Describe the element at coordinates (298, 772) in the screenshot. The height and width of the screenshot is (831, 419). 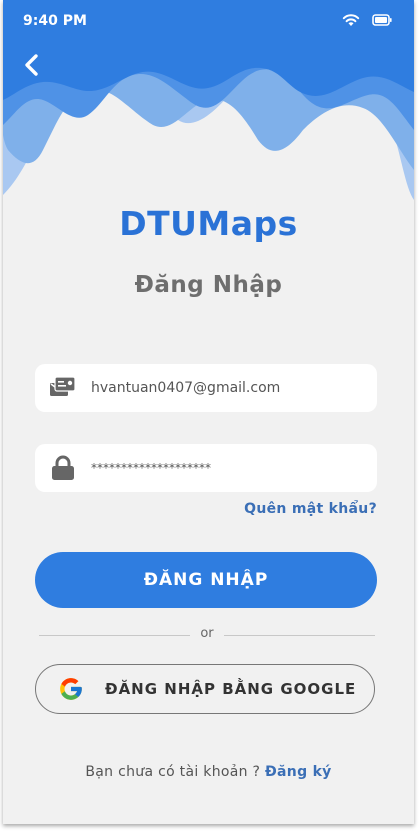
I see `signup-link: Đăng ký` at that location.